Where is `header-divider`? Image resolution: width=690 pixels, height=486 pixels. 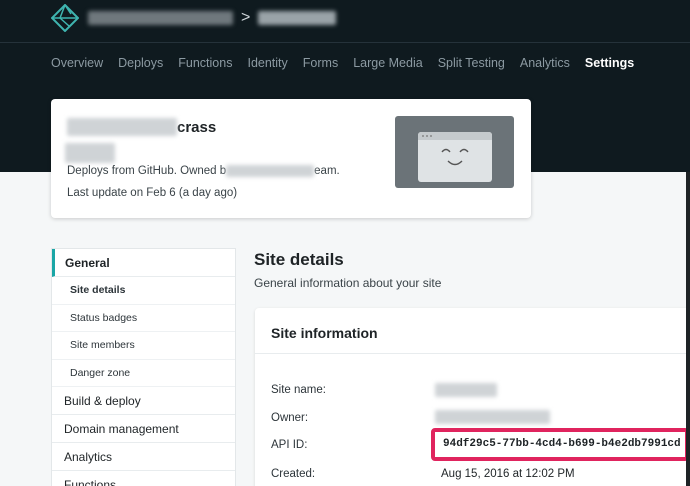
header-divider is located at coordinates (345, 42).